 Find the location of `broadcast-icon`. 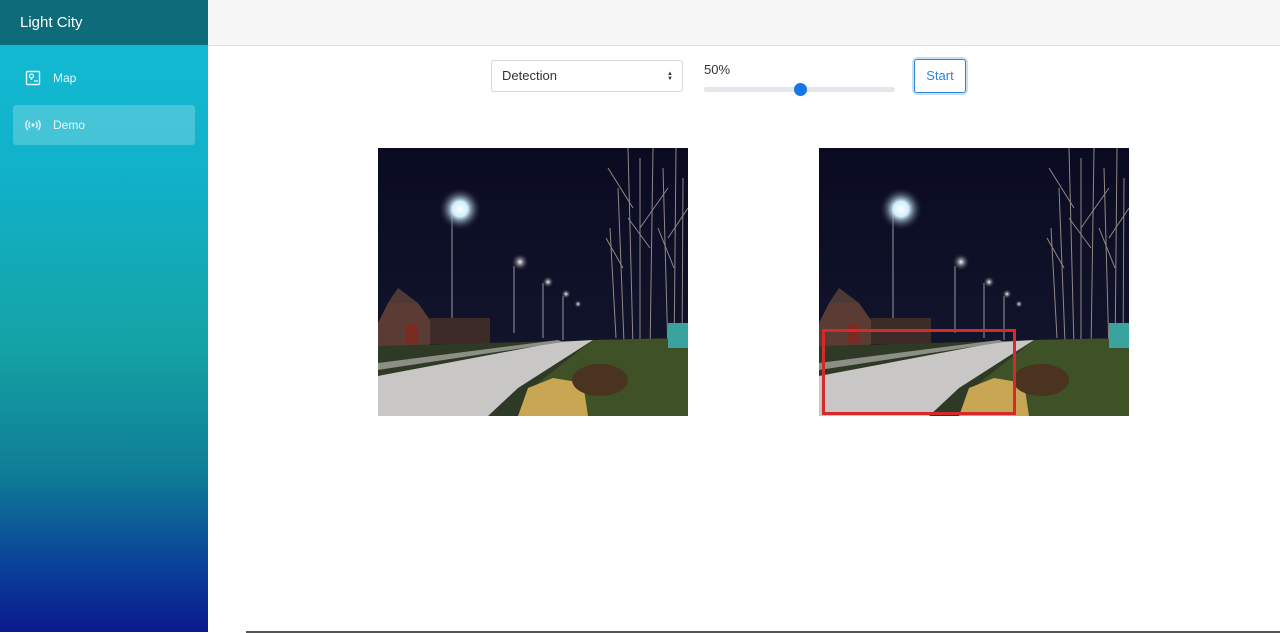

broadcast-icon is located at coordinates (33, 125).